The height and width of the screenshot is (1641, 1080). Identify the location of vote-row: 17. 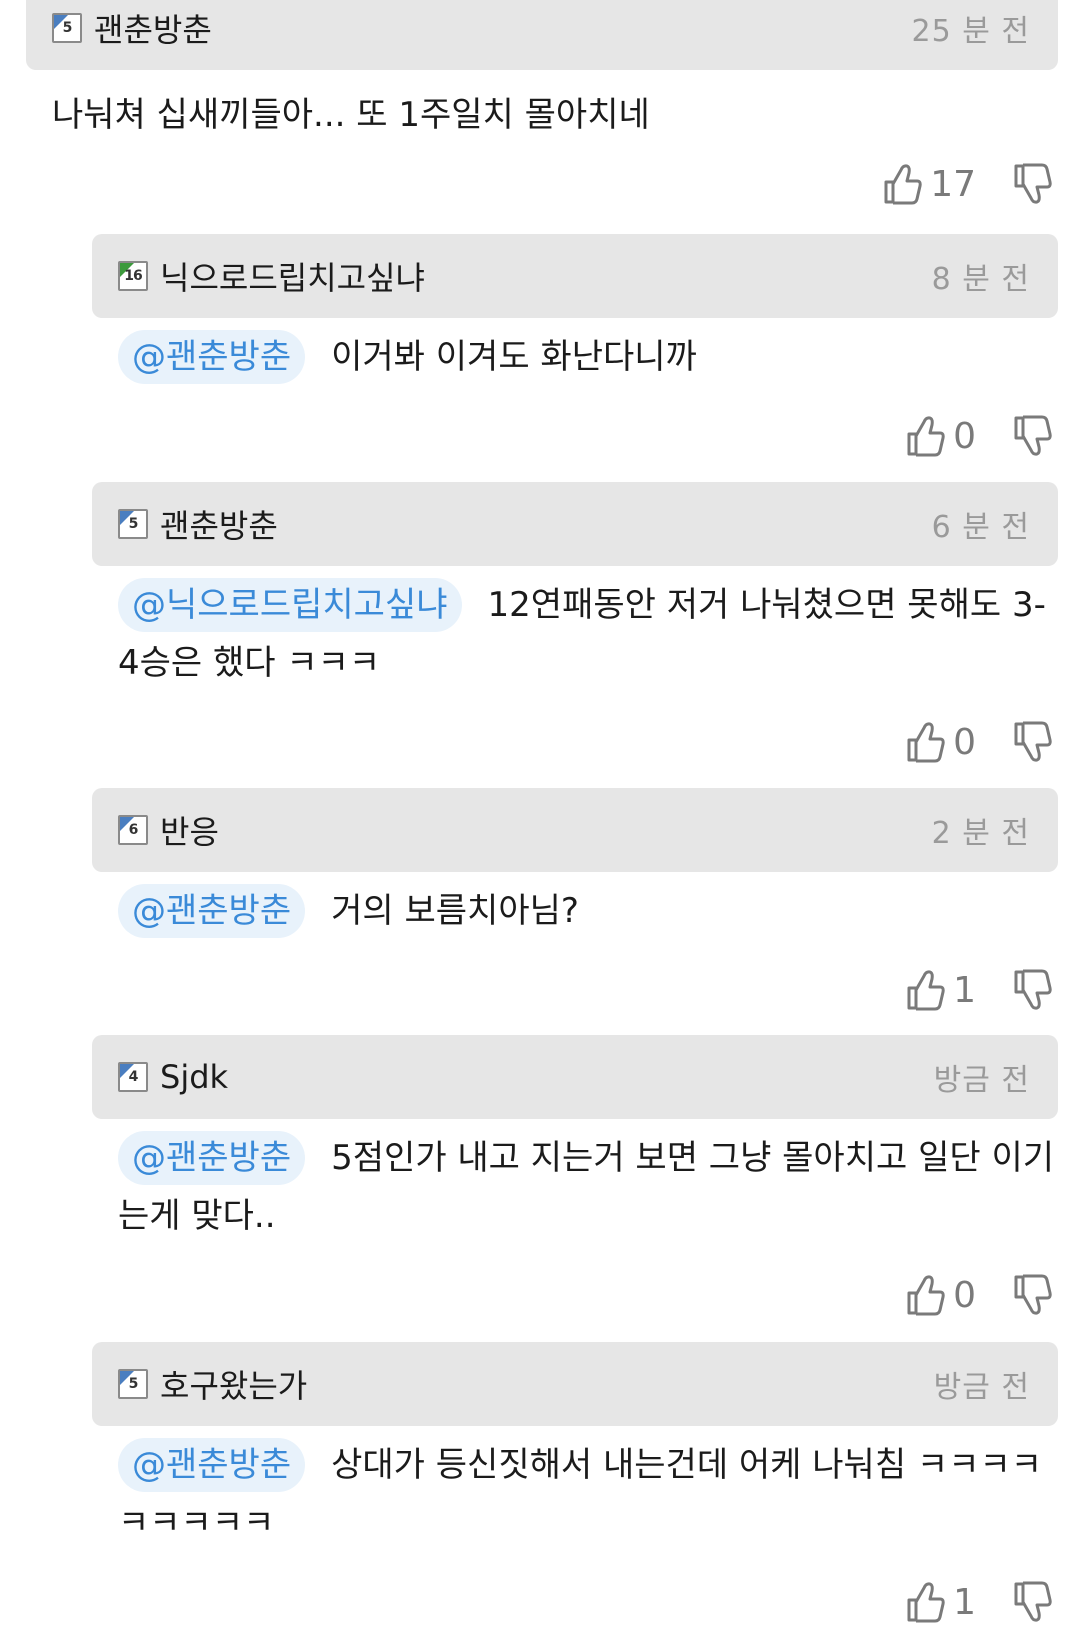
(967, 184).